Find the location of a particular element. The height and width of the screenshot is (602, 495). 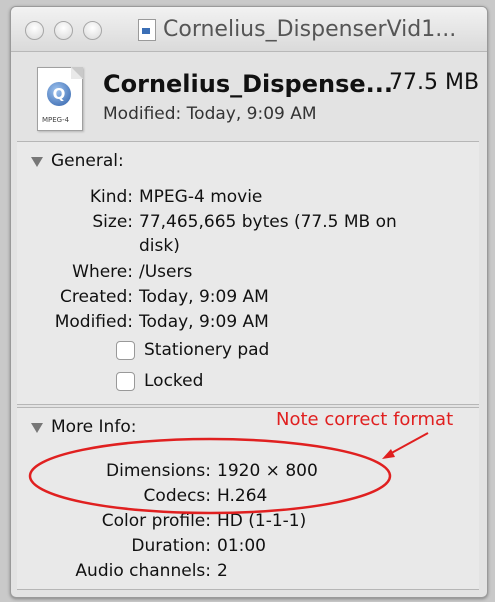

annotation-overlay is located at coordinates (228, 473).